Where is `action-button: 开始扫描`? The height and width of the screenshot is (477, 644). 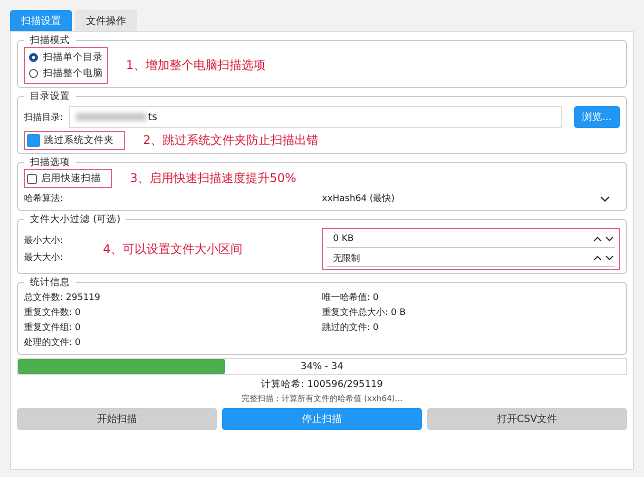 action-button: 开始扫描 is located at coordinates (117, 419).